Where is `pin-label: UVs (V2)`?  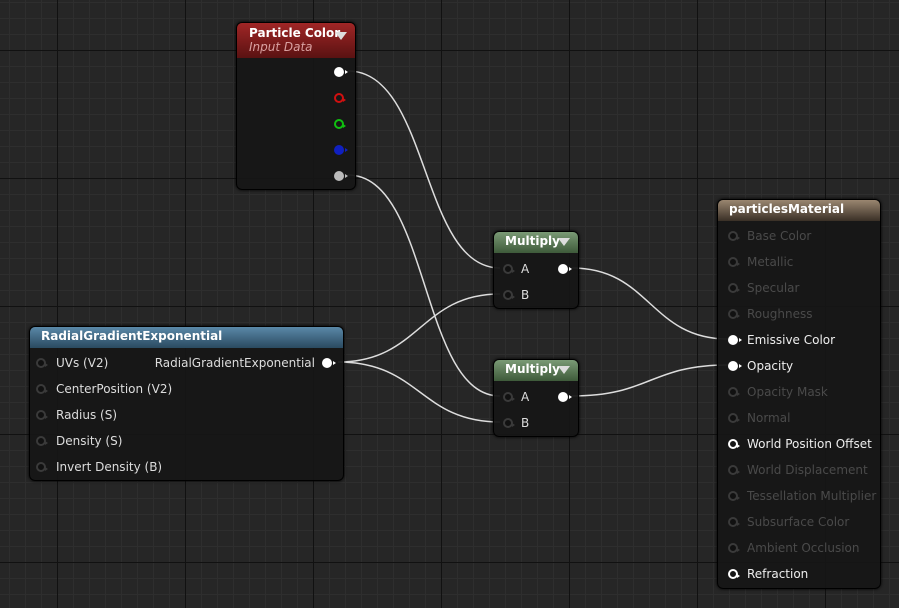 pin-label: UVs (V2) is located at coordinates (82, 363).